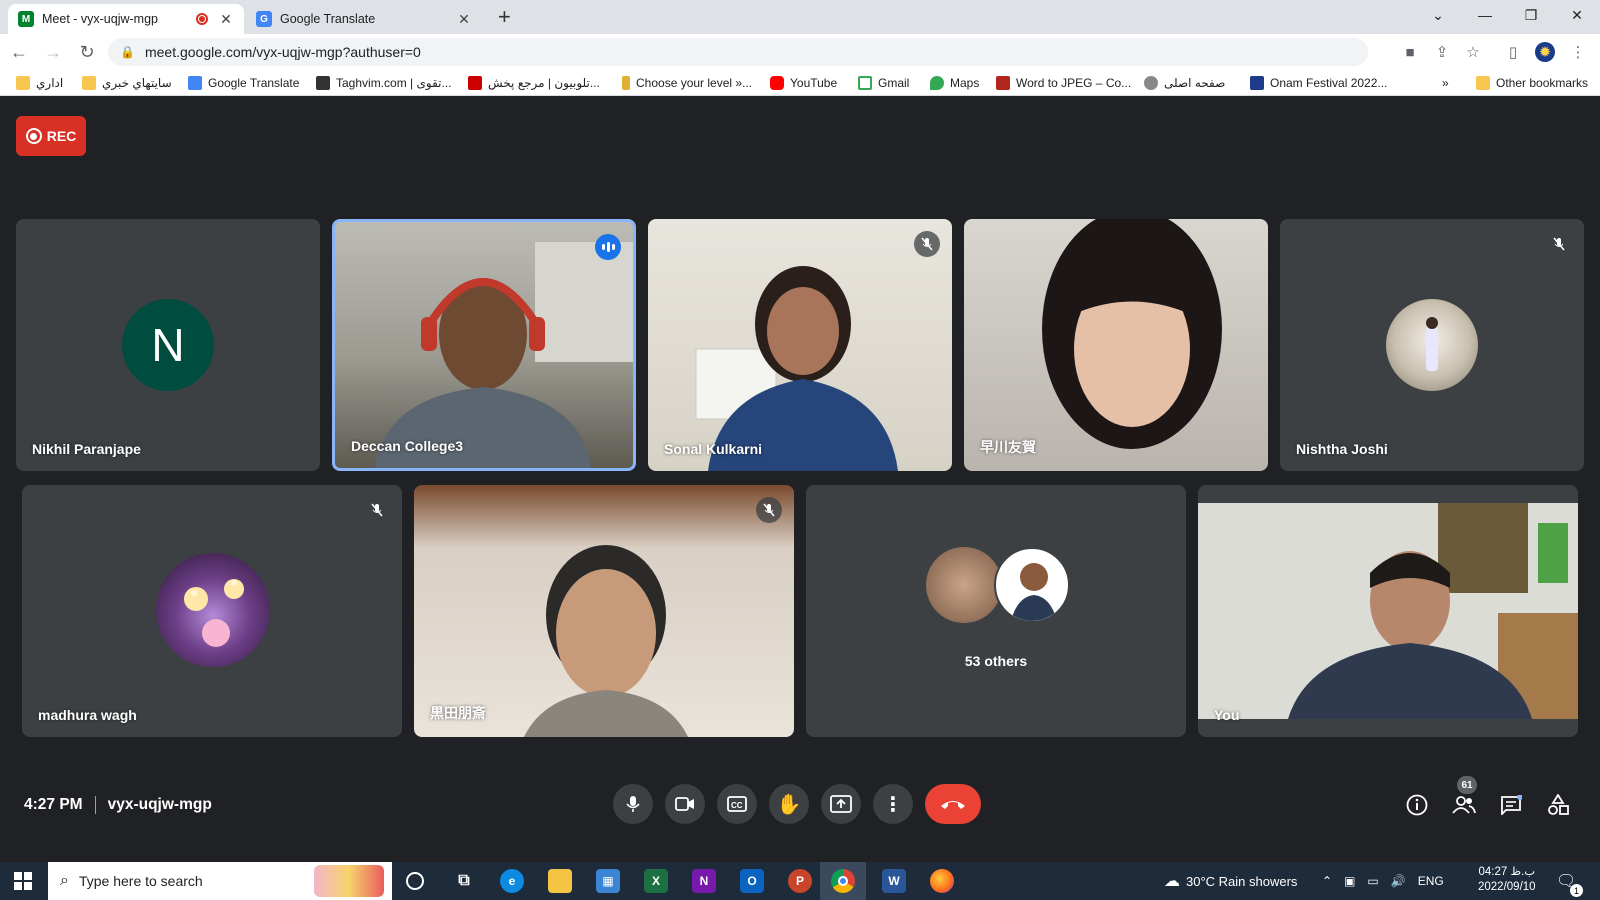 This screenshot has height=900, width=1600. Describe the element at coordinates (954, 83) in the screenshot. I see `bookmark-item: Maps` at that location.